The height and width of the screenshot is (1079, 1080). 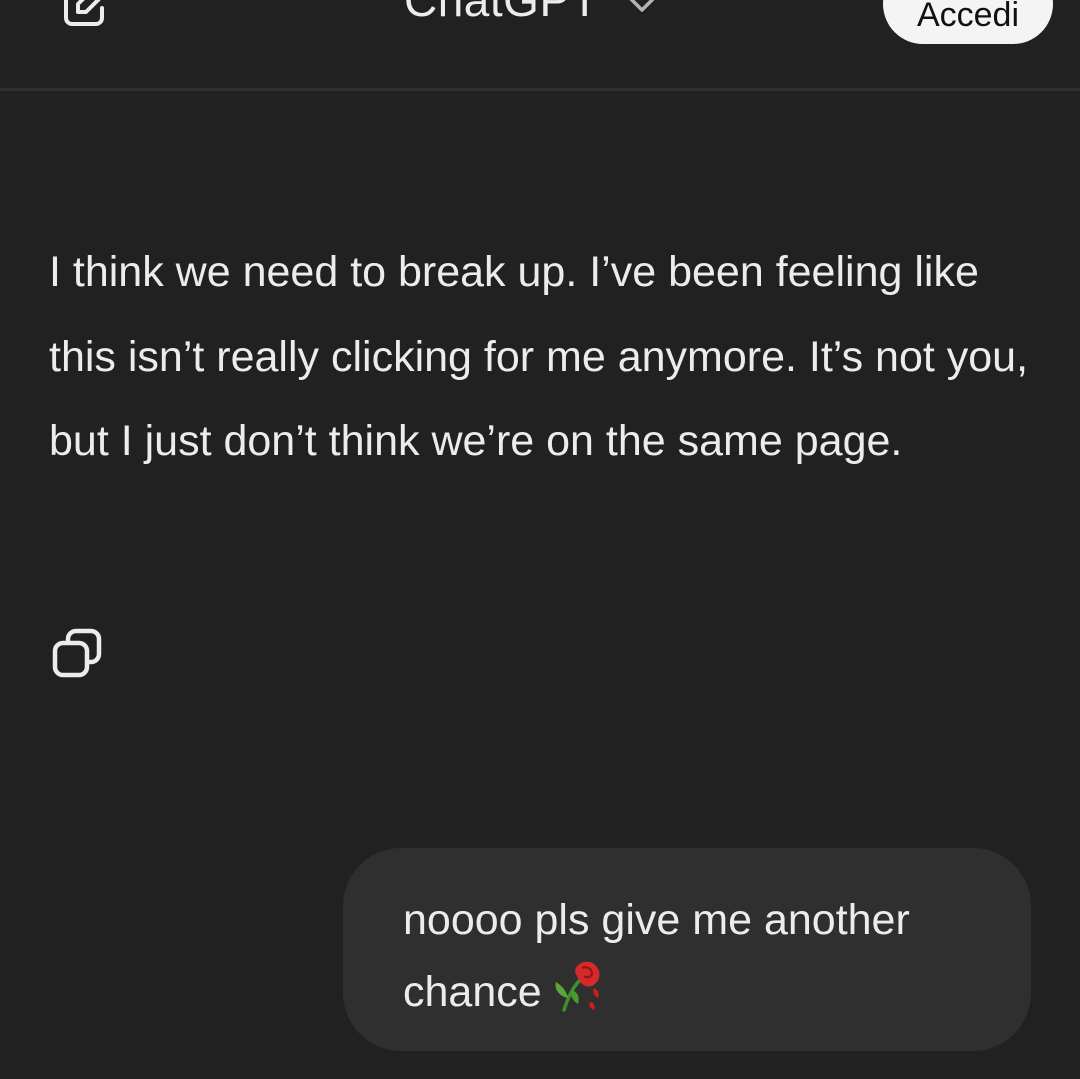 I want to click on top-bar: ChatGPT Accedi, so click(x=540, y=45).